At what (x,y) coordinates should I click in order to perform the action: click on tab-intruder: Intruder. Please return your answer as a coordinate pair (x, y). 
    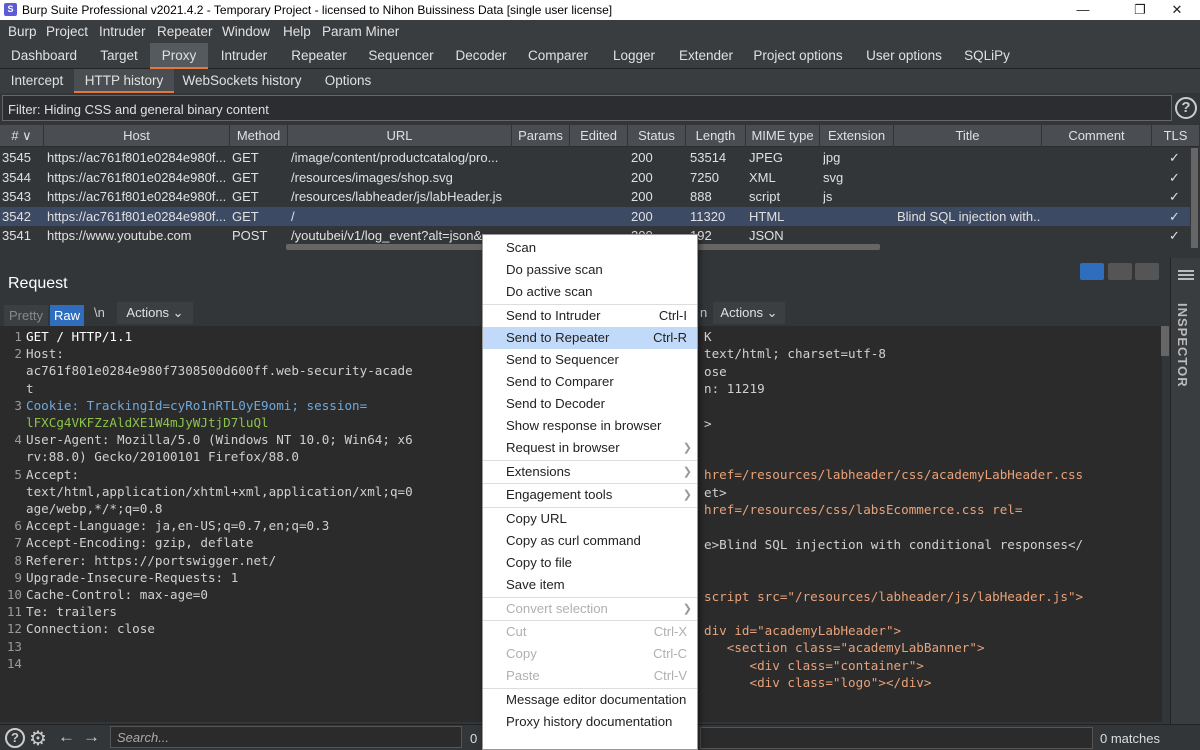
    Looking at the image, I should click on (244, 56).